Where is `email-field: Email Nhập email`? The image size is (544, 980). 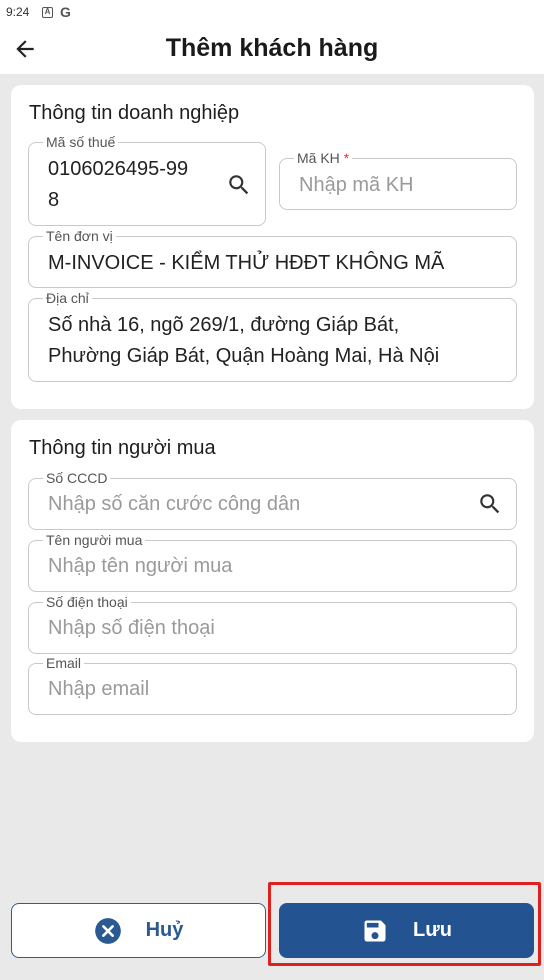
email-field: Email Nhập email is located at coordinates (272, 685).